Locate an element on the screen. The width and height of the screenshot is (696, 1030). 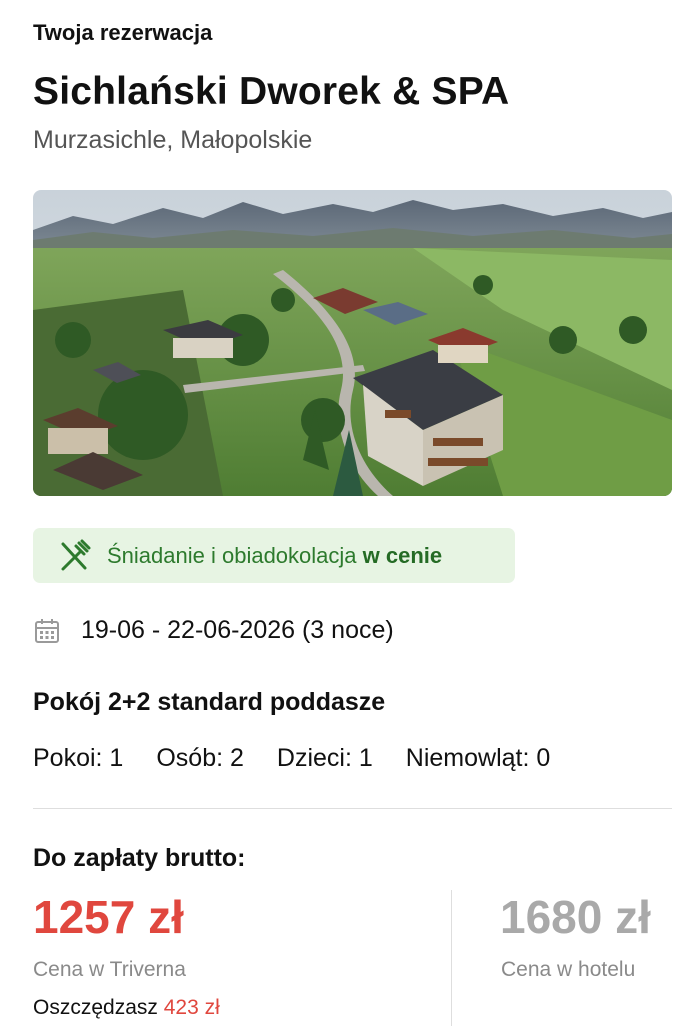
stay-dates-text: 19-06 - 22-06-2026 (3 noce) is located at coordinates (237, 630).